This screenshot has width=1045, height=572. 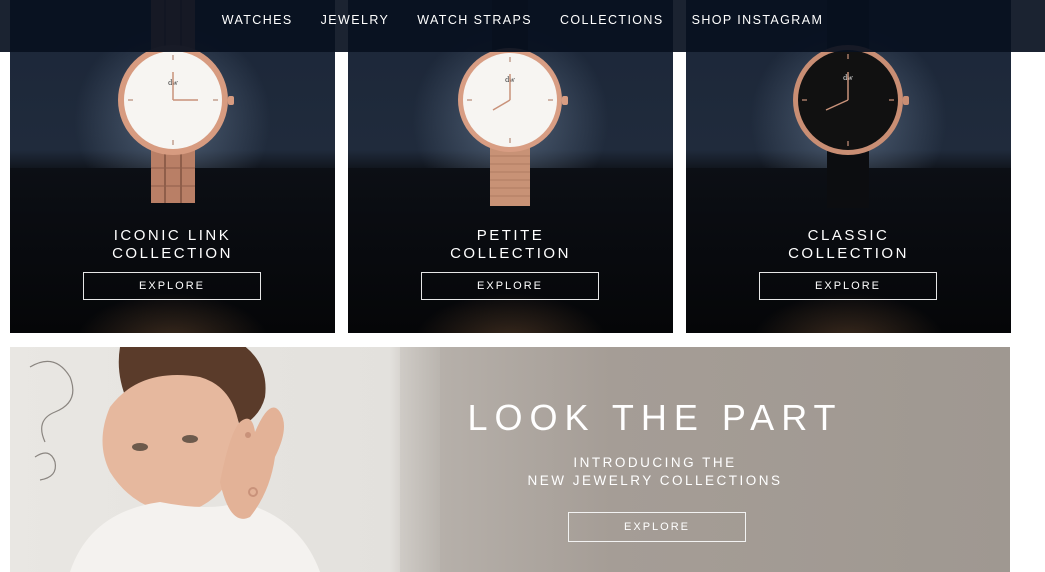 I want to click on collection-title: ICONIC LINK COLLECTION, so click(x=172, y=245).